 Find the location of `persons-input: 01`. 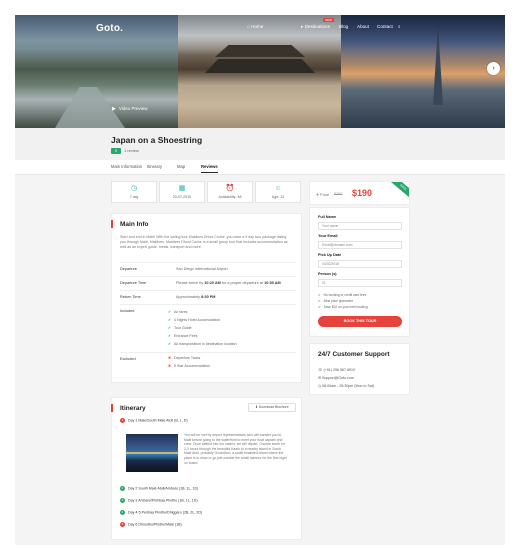

persons-input: 01 is located at coordinates (360, 283).